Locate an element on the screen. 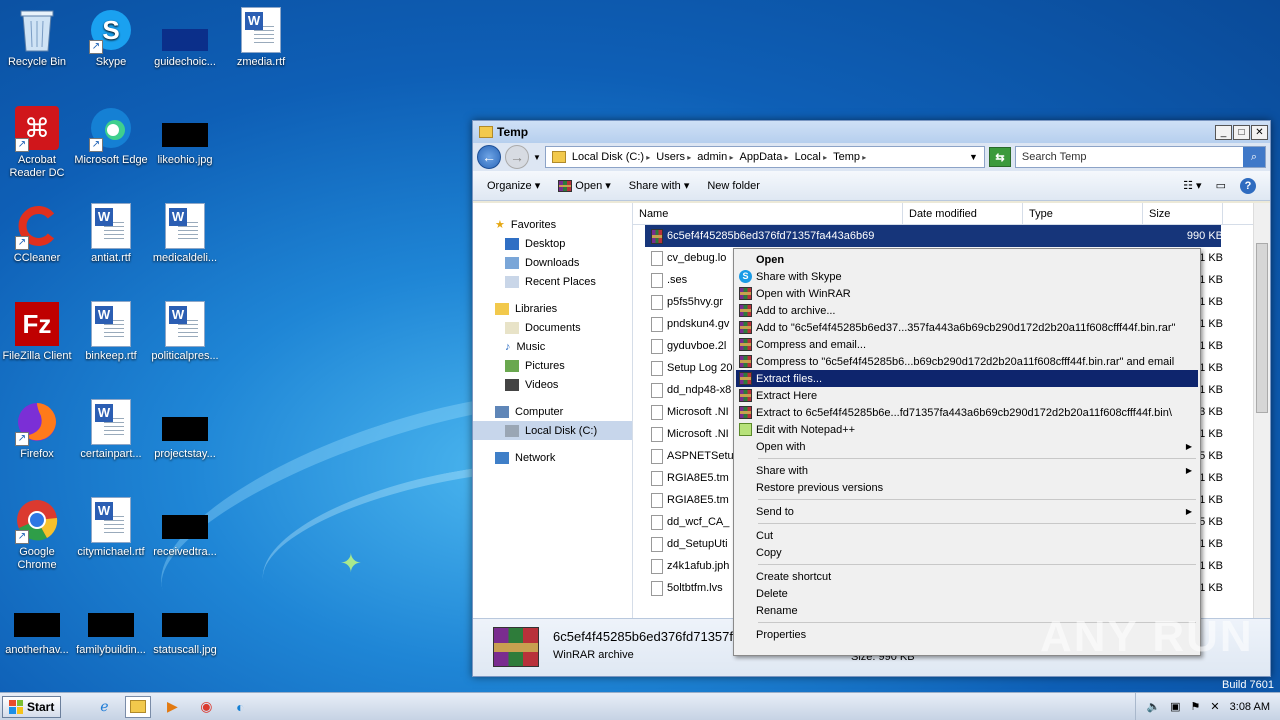 Image resolution: width=1280 pixels, height=720 pixels. nav-local-disk: Local Disk (C:) is located at coordinates (552, 430).